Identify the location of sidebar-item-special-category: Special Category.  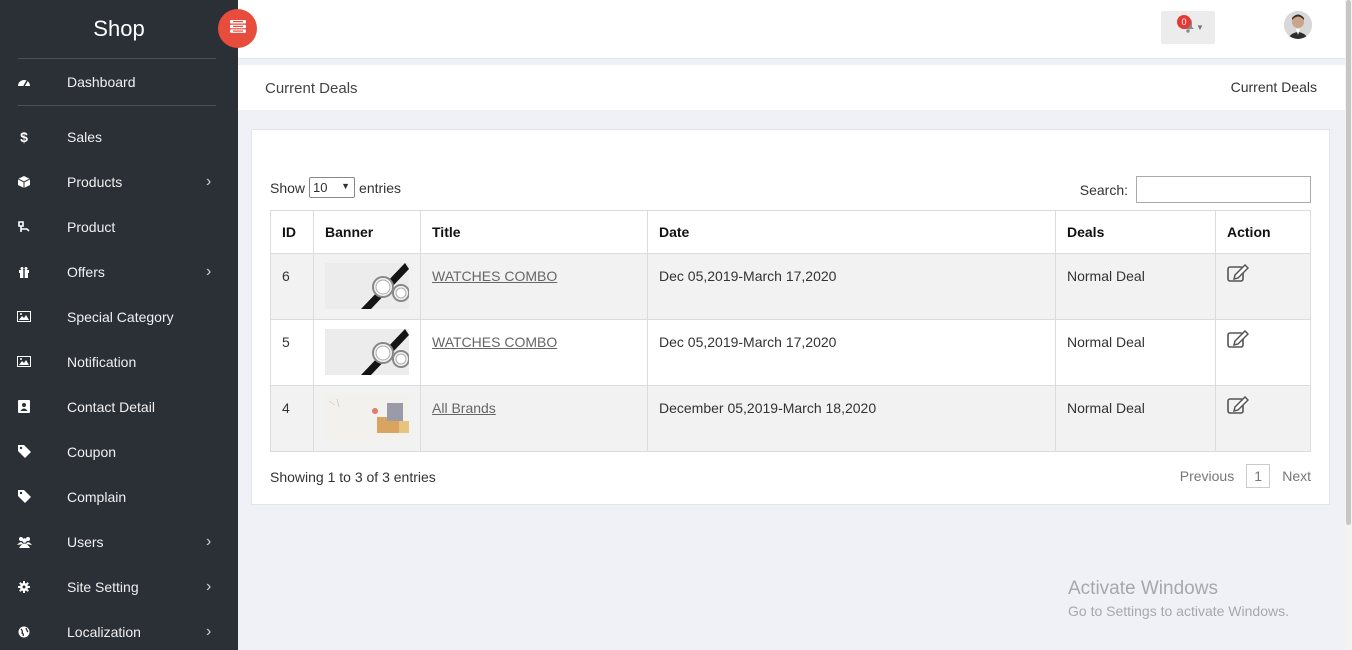
(119, 316).